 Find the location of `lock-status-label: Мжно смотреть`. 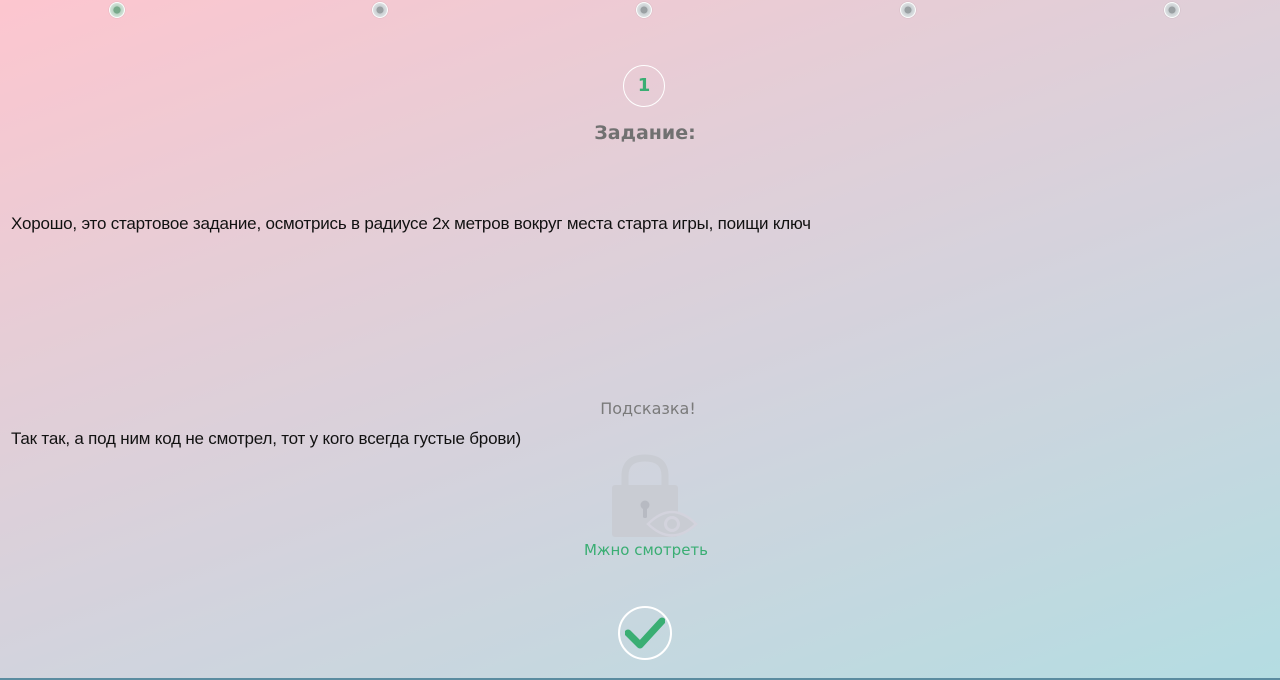

lock-status-label: Мжно смотреть is located at coordinates (645, 550).